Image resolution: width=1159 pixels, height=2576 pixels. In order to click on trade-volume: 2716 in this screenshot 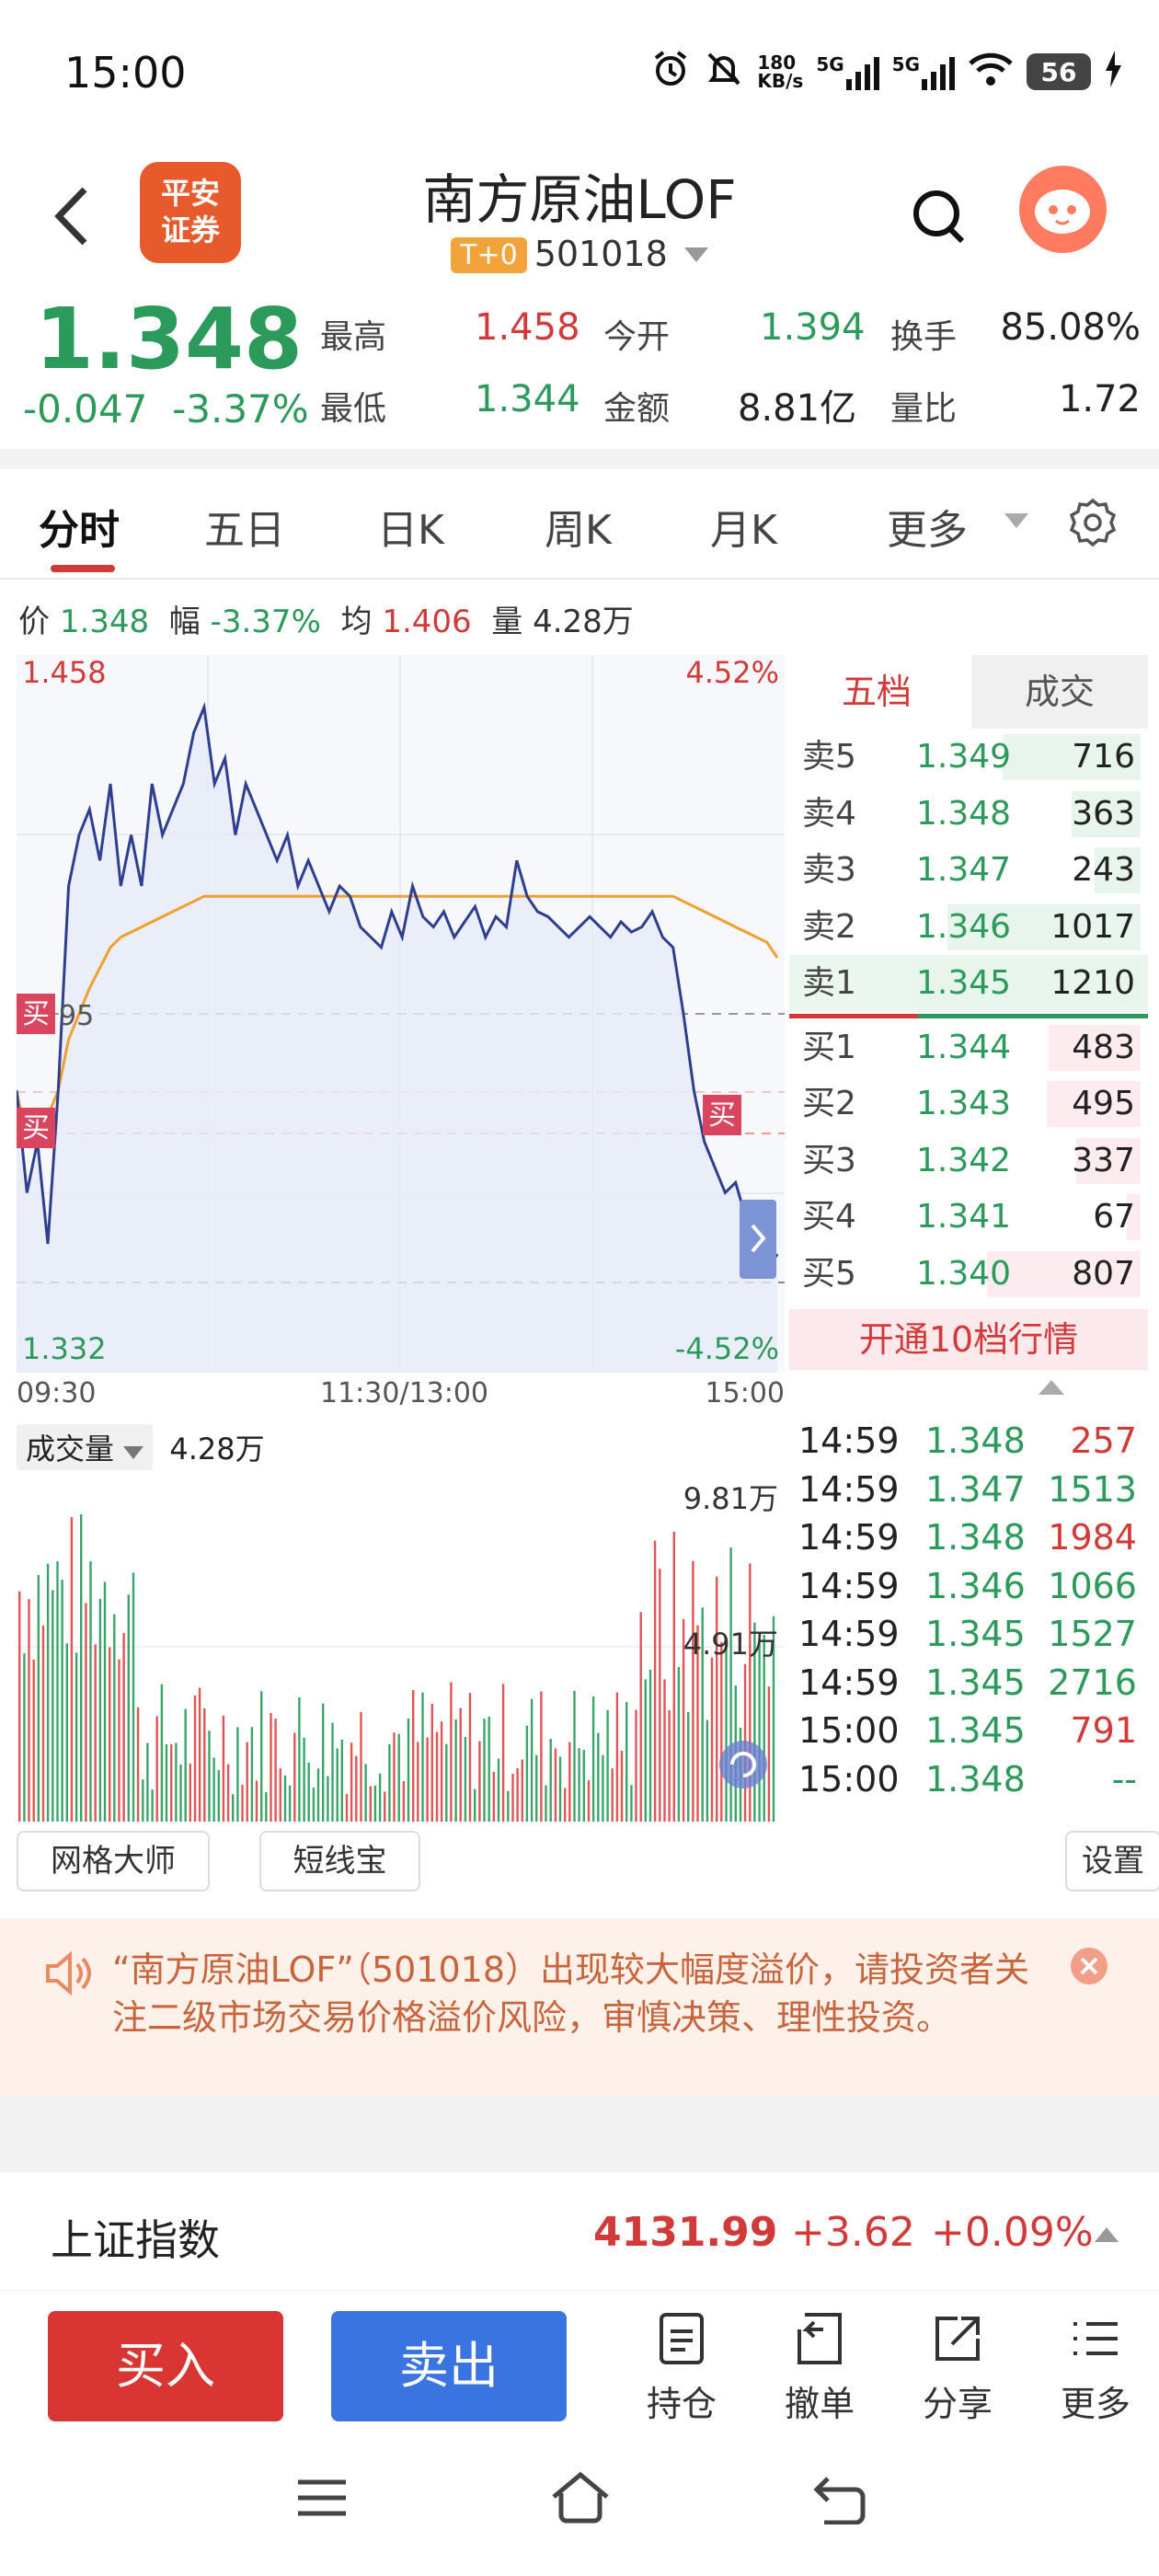, I will do `click(1092, 1682)`.